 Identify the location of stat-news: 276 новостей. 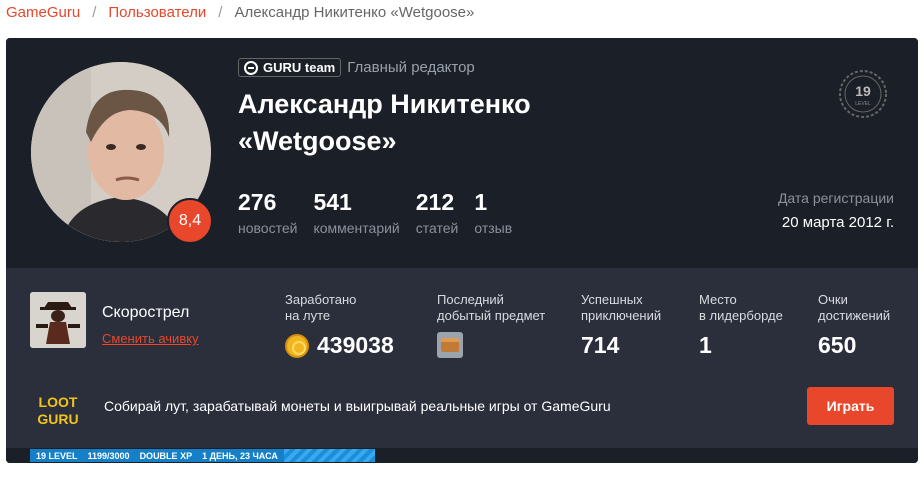
(267, 212).